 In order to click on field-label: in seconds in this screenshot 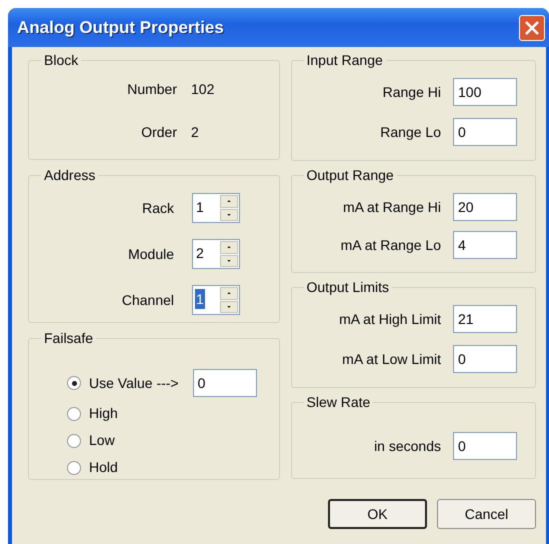, I will do `click(407, 446)`.